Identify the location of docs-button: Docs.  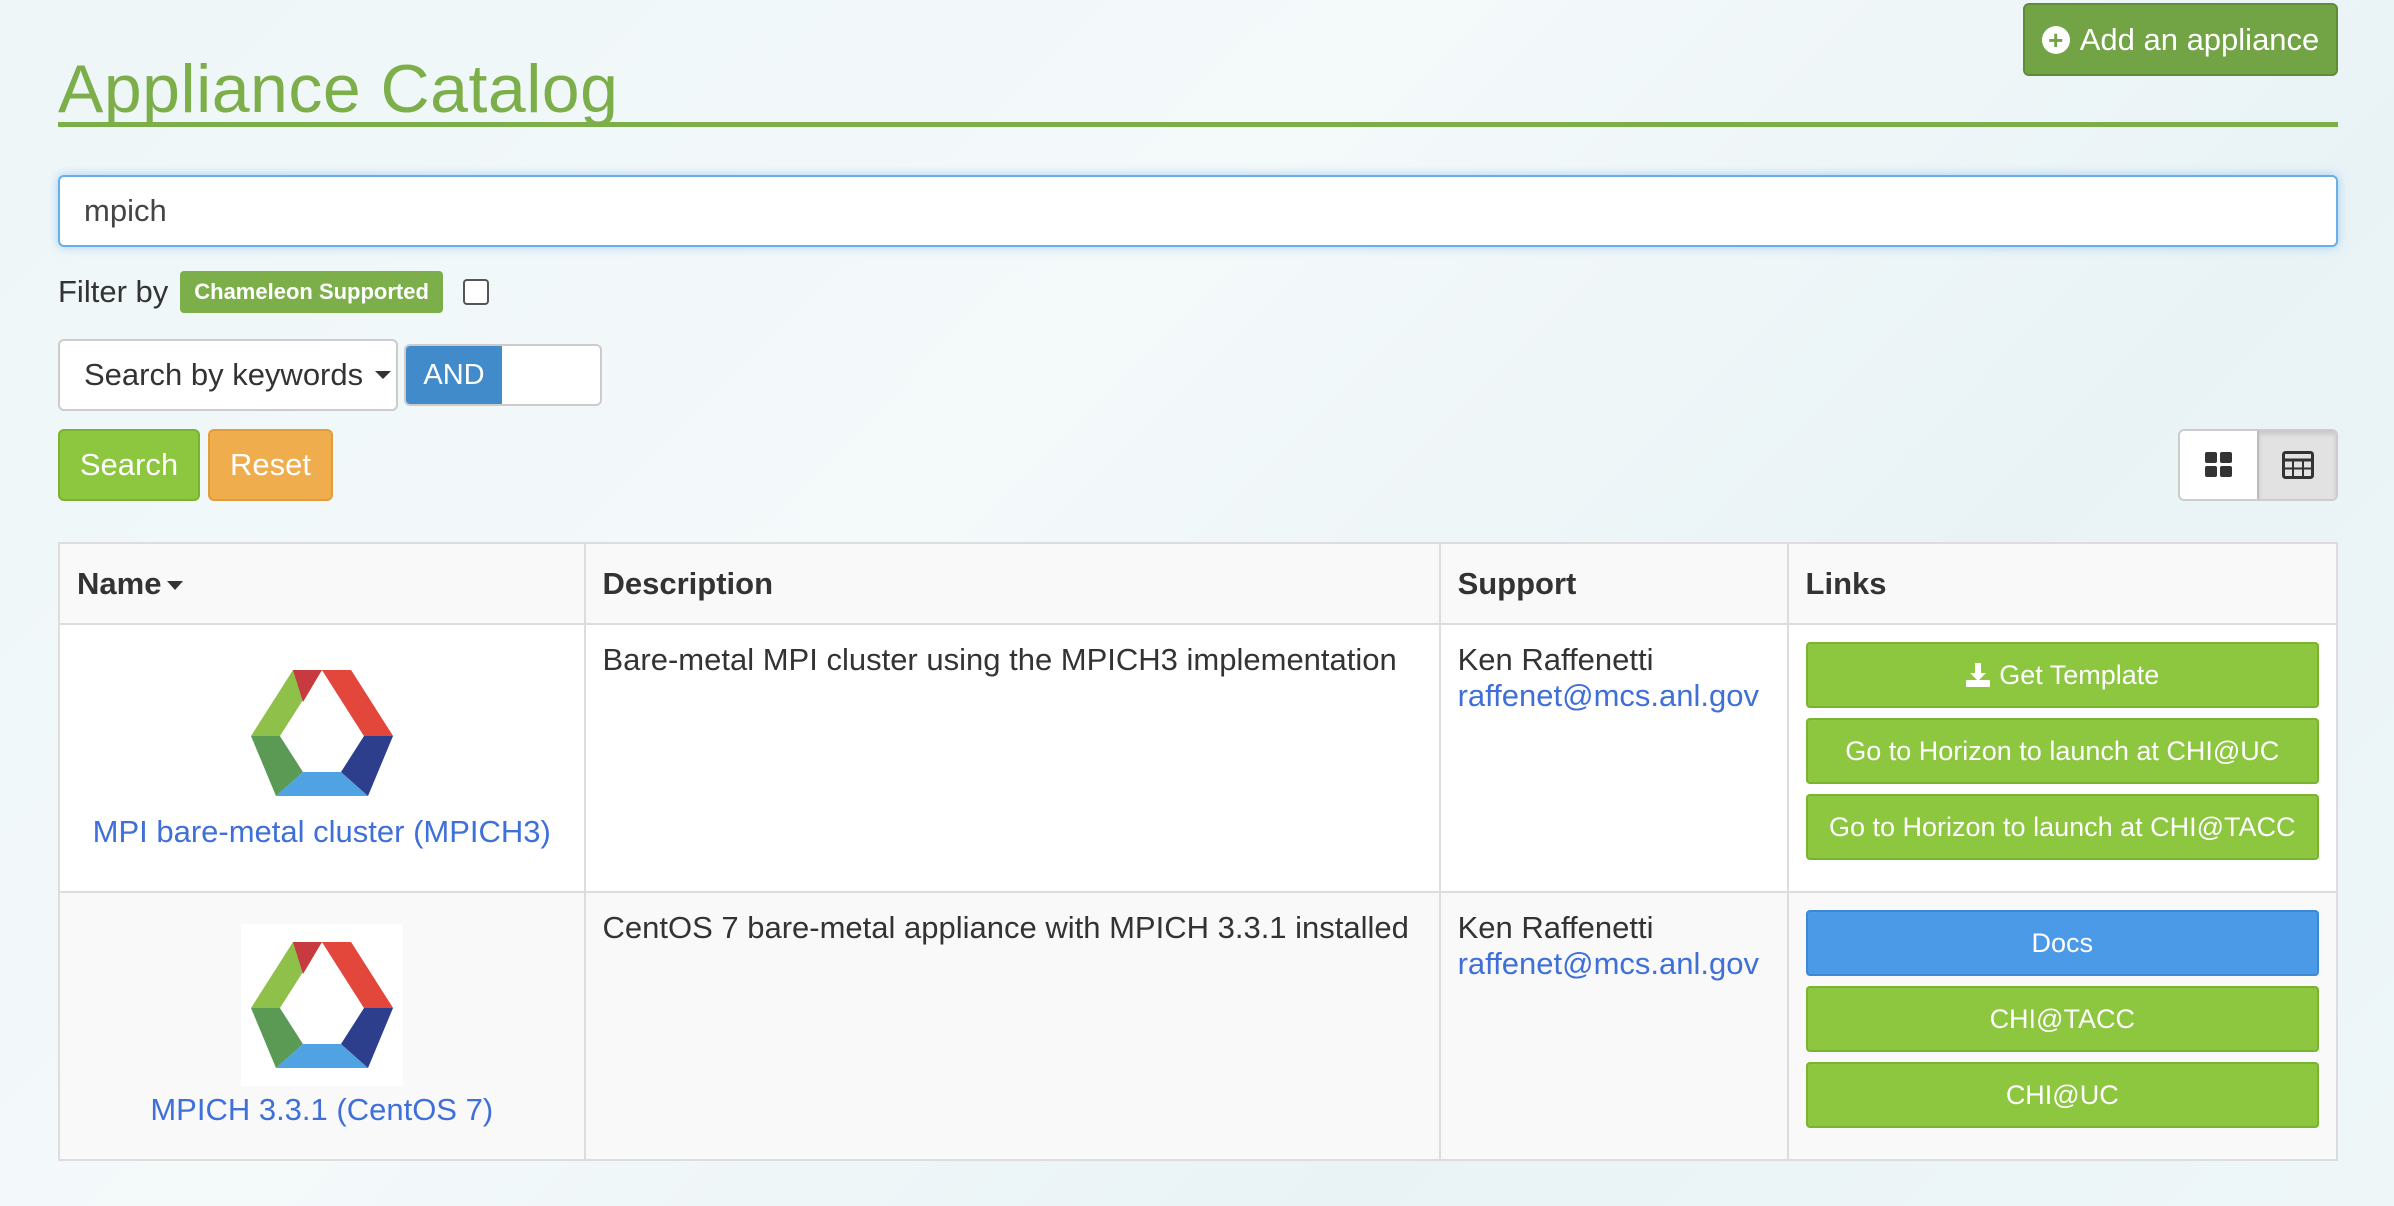
(2062, 943).